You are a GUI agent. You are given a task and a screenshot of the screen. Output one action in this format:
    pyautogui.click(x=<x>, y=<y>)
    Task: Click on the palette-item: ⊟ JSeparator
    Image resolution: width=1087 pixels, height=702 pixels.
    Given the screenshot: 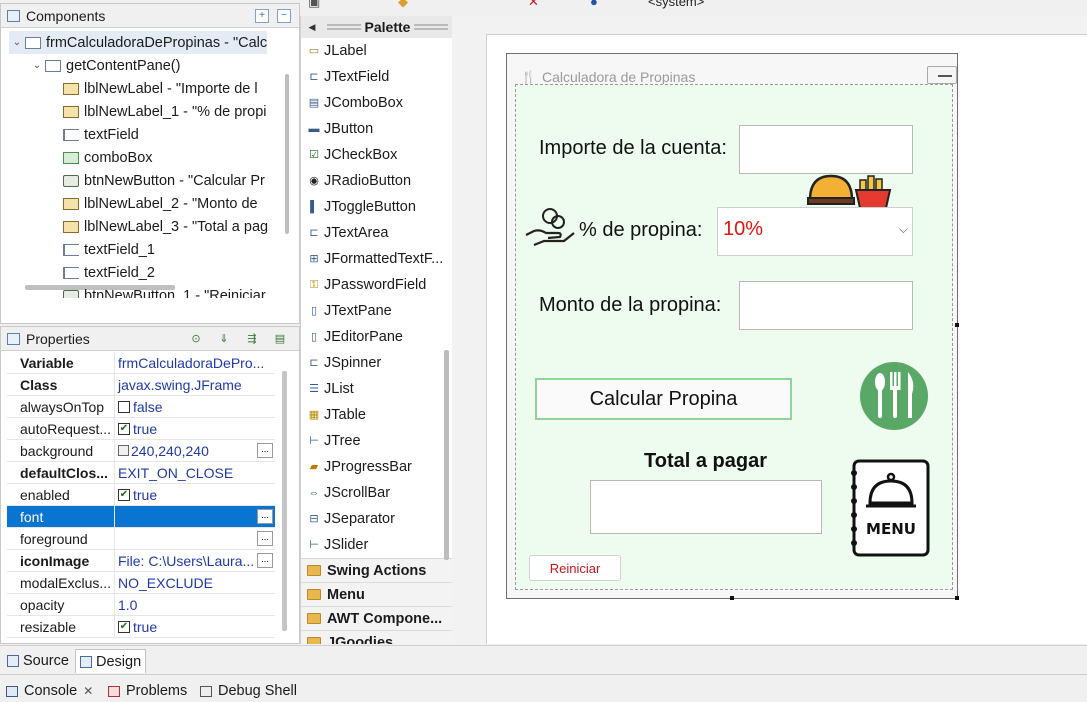 What is the action you would take?
    pyautogui.click(x=376, y=519)
    